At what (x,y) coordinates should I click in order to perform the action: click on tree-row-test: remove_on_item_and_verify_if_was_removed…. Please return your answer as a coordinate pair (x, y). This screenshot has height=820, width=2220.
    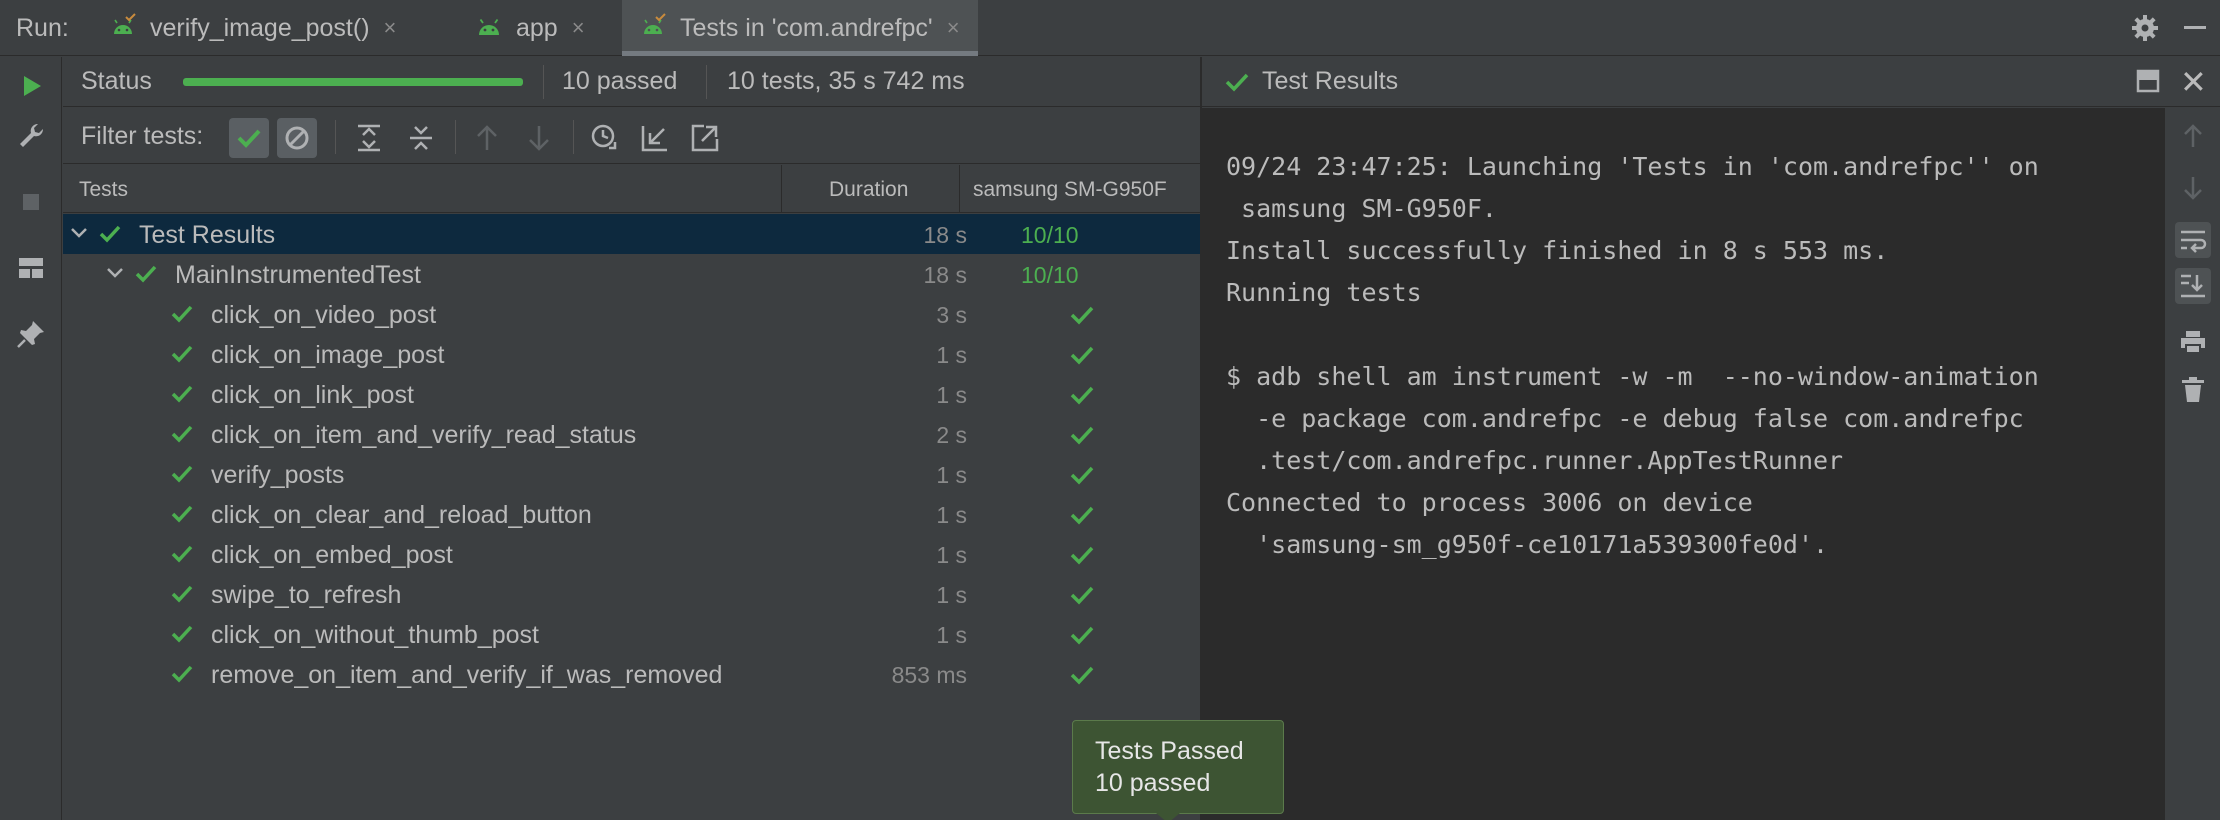
    Looking at the image, I should click on (631, 674).